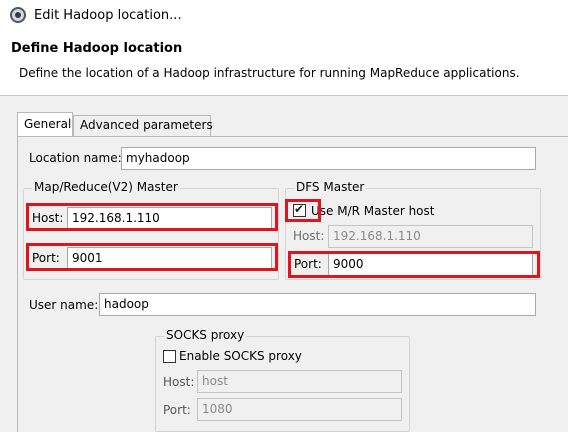 This screenshot has width=568, height=432. I want to click on mr-port-input: 9001, so click(169, 258).